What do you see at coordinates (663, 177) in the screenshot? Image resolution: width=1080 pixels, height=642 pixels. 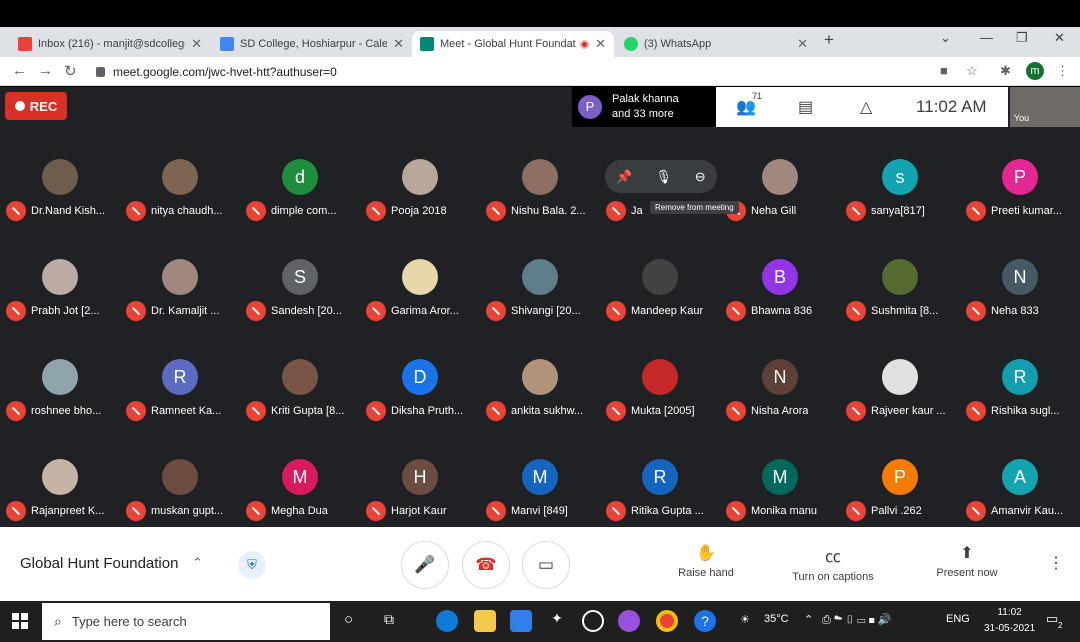 I see `mute-icon: 🎙` at bounding box center [663, 177].